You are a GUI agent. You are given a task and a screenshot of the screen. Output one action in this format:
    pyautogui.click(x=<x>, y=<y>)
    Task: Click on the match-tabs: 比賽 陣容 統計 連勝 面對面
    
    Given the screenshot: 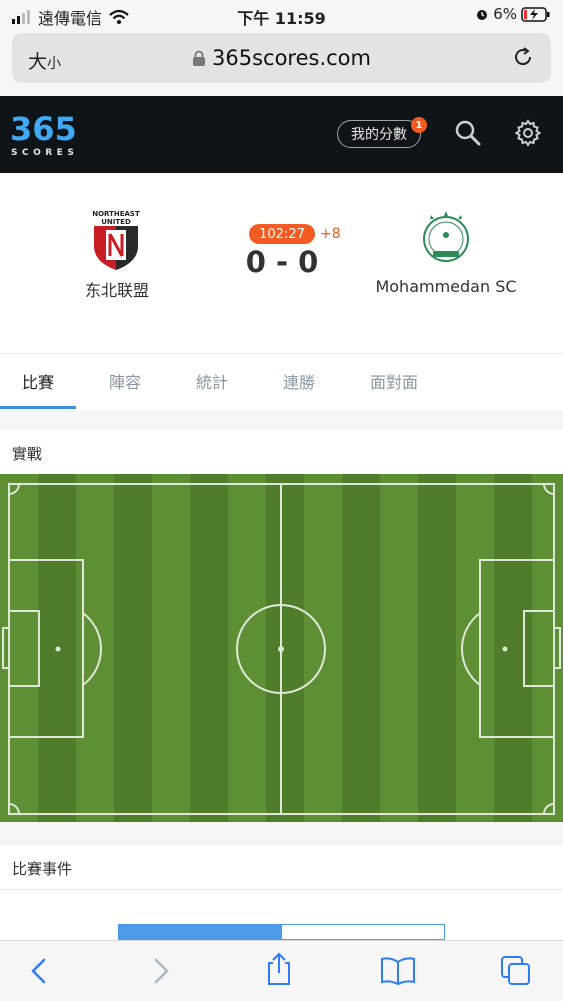 What is the action you would take?
    pyautogui.click(x=281, y=381)
    